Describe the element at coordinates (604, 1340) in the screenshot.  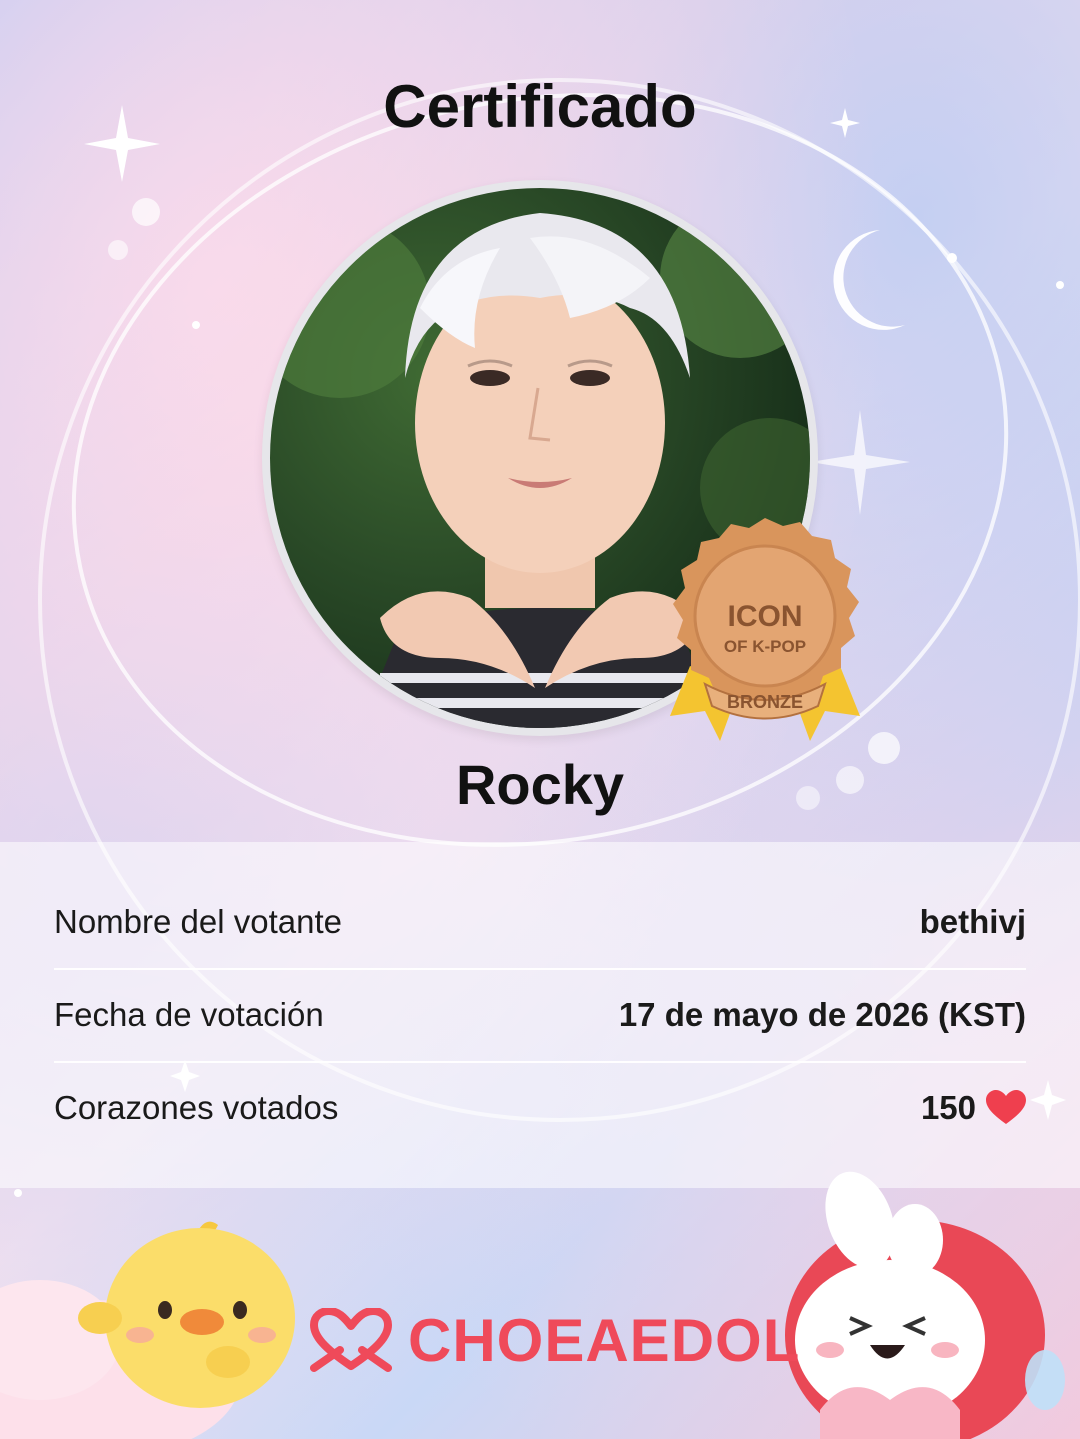
I see `brand-name: CHOEAEDOL` at that location.